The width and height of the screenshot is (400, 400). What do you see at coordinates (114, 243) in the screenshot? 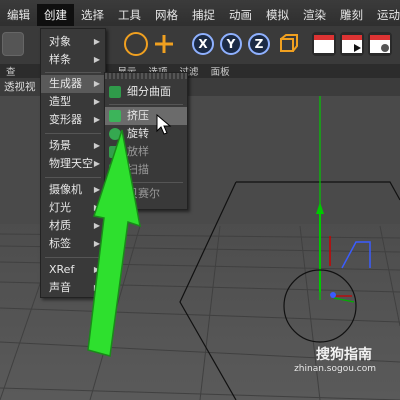
I see `annotation-arrow` at bounding box center [114, 243].